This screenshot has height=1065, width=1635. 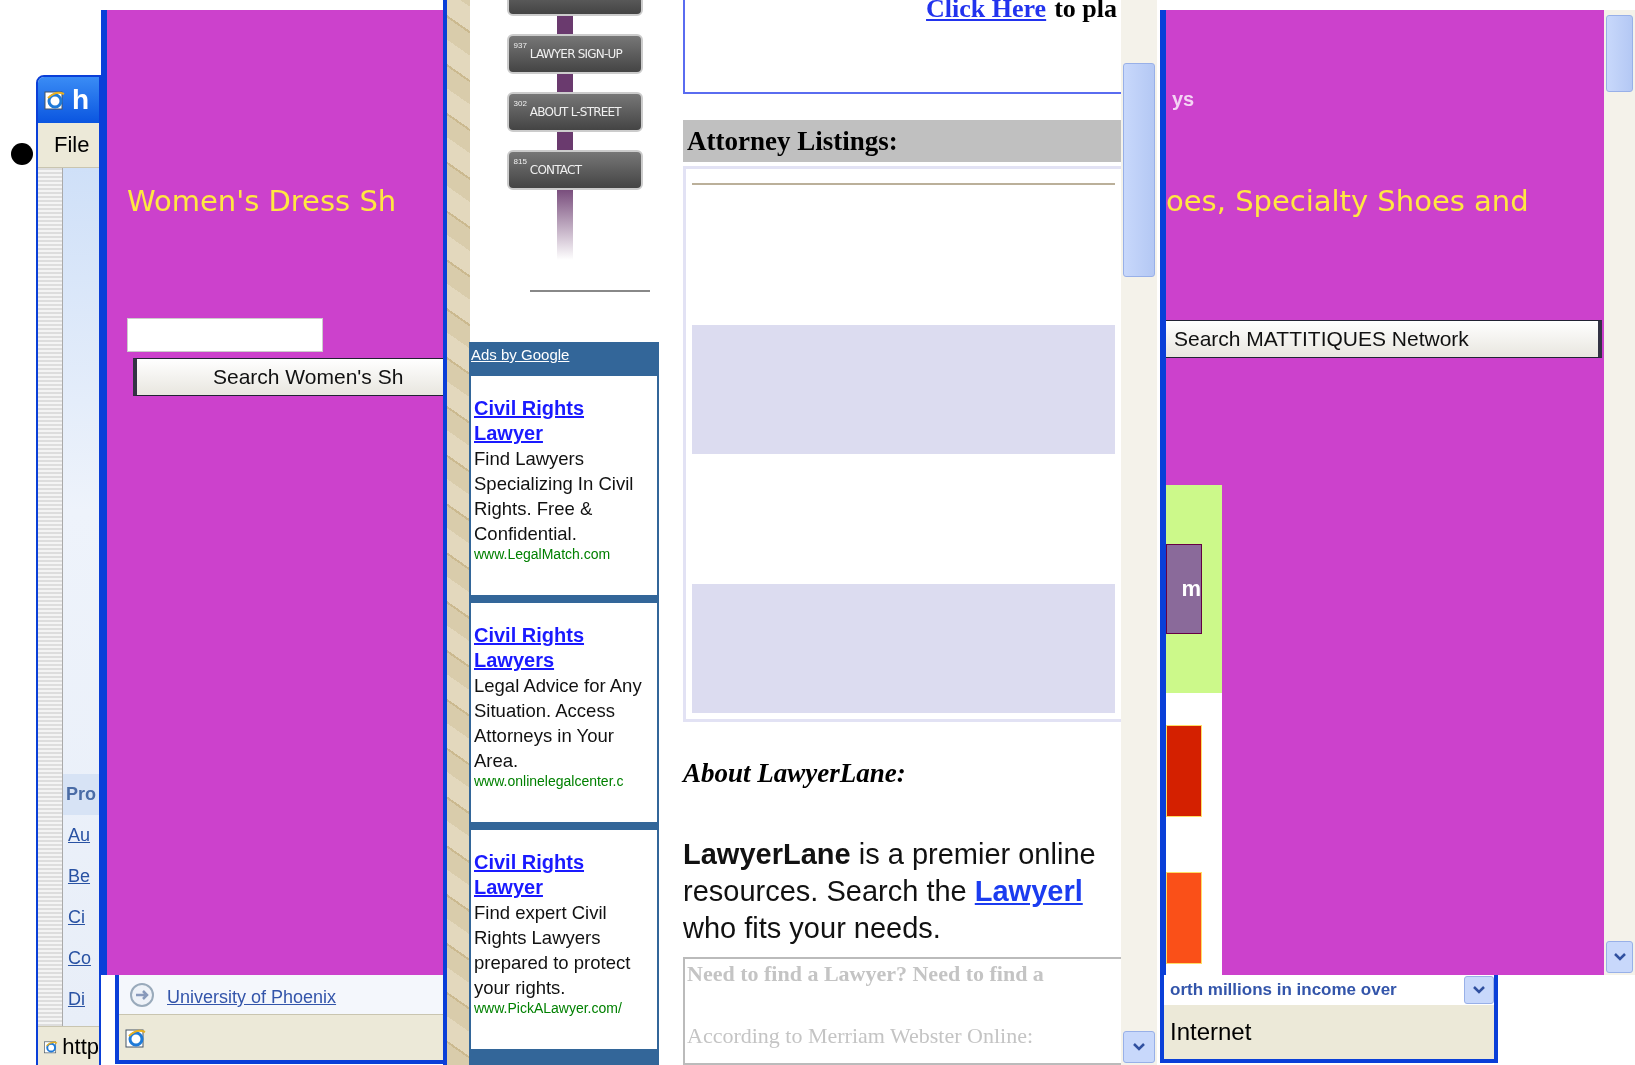 What do you see at coordinates (558, 723) in the screenshot?
I see `ad-text: Legal Advice for Any Situation. Access Attorneys in Your Area.` at bounding box center [558, 723].